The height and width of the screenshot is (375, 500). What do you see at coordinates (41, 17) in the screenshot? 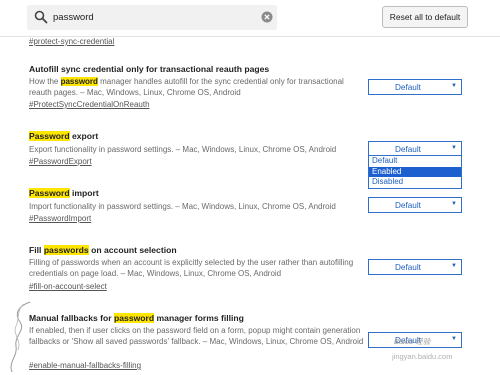
I see `search-icon` at bounding box center [41, 17].